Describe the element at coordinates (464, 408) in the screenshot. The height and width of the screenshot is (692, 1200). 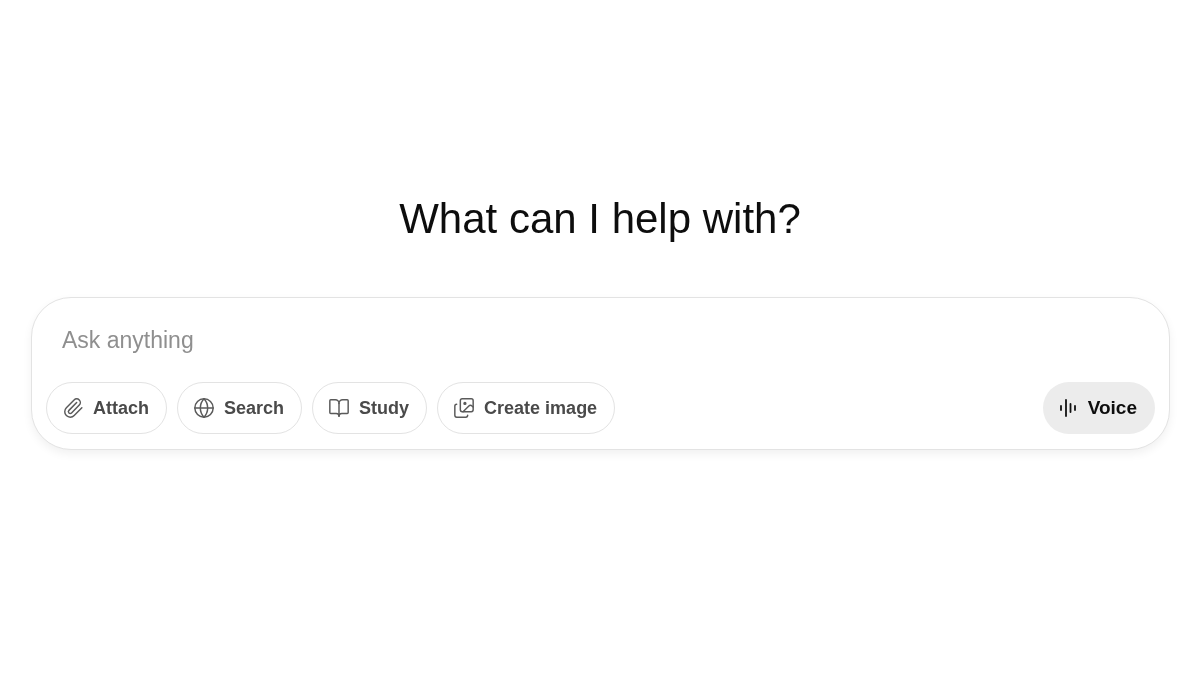
I see `images-icon` at that location.